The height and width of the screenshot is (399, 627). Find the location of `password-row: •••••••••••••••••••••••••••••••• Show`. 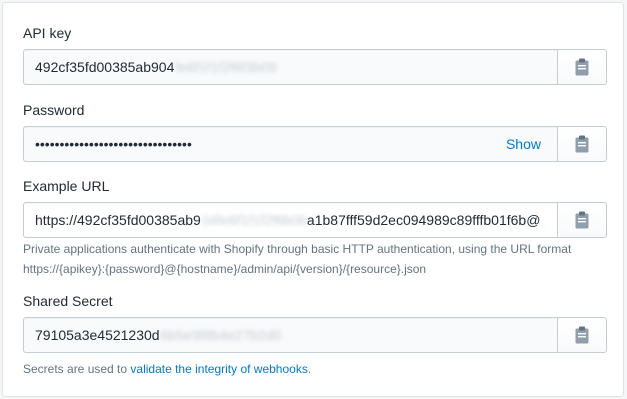

password-row: •••••••••••••••••••••••••••••••• Show is located at coordinates (315, 144).